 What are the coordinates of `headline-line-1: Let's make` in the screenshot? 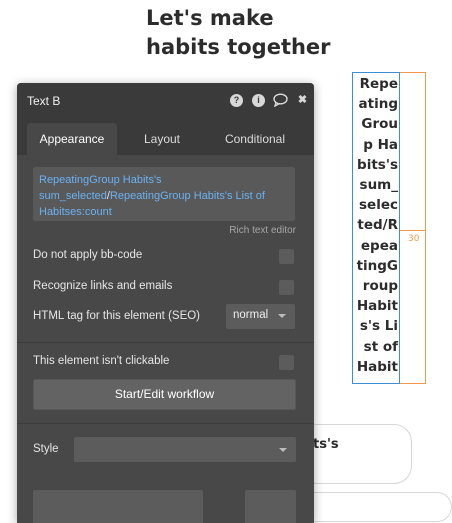 It's located at (210, 18).